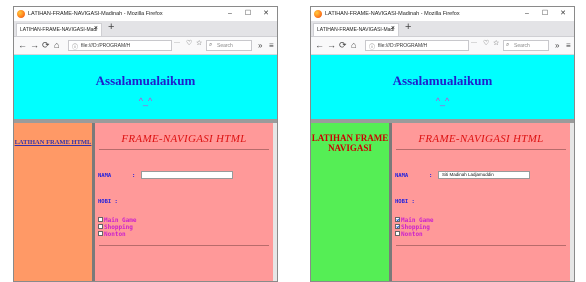  Describe the element at coordinates (187, 175) in the screenshot. I see `name-input` at that location.